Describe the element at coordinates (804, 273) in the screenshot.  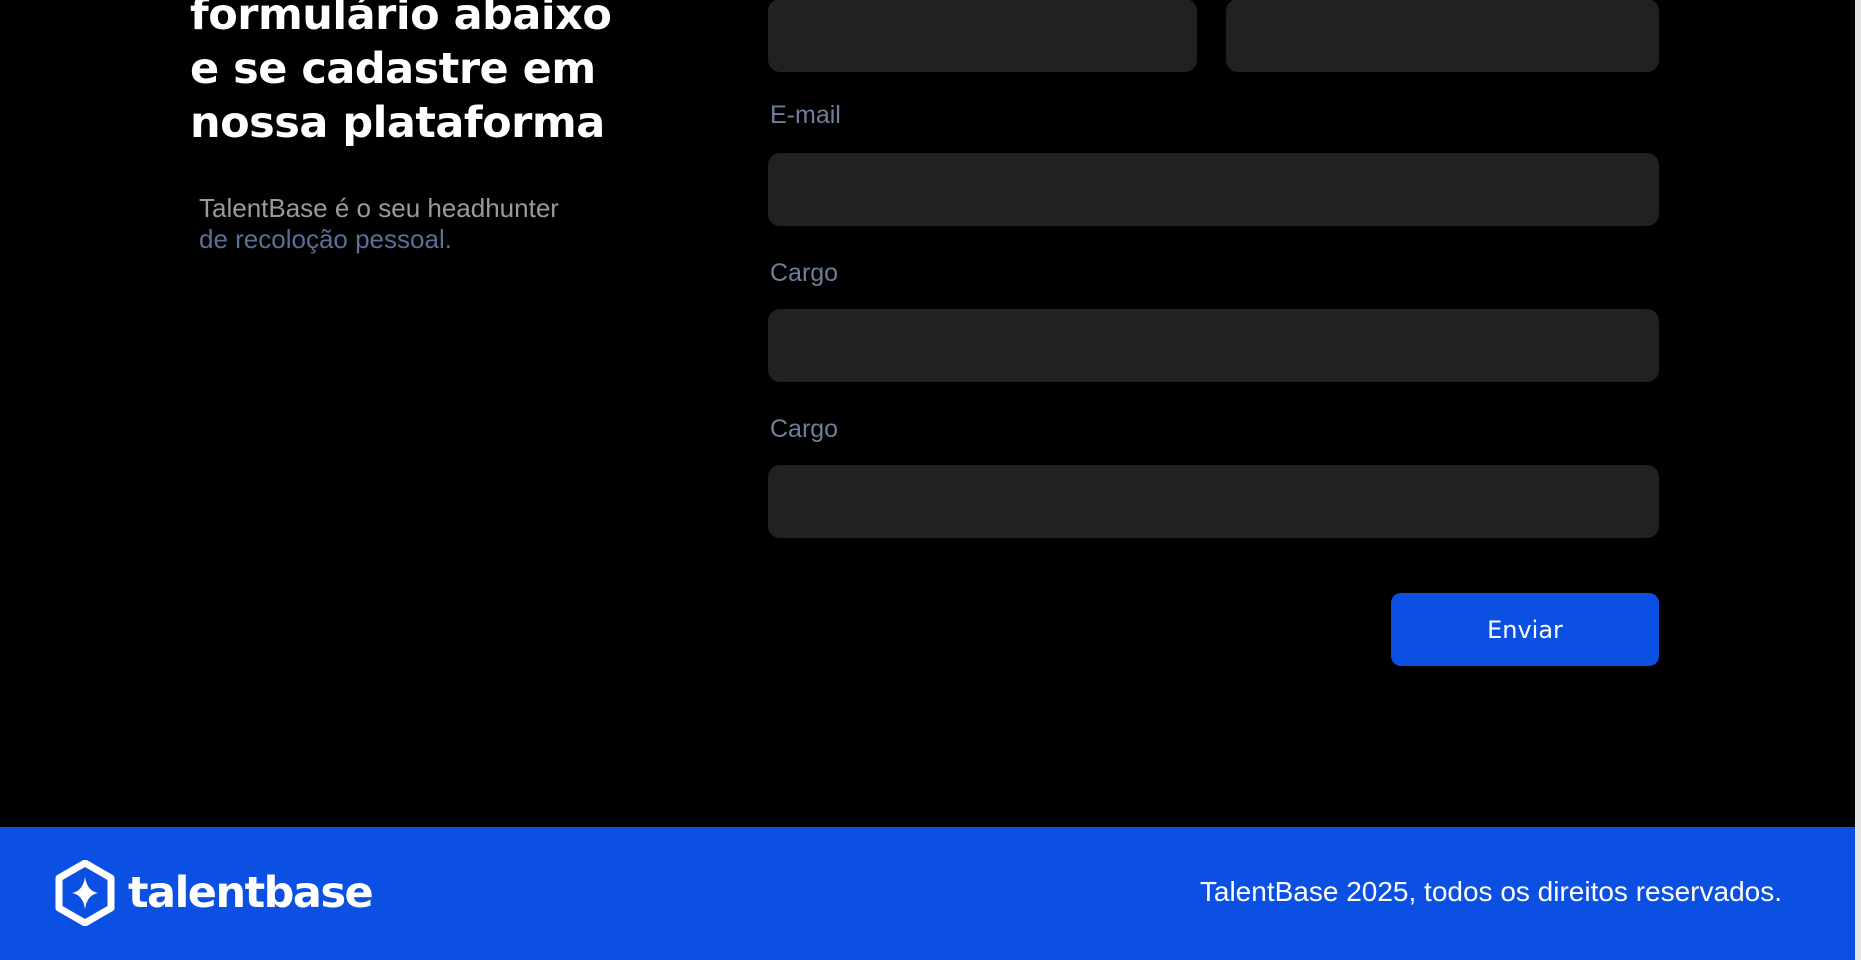
I see `cargo-label: Cargo` at that location.